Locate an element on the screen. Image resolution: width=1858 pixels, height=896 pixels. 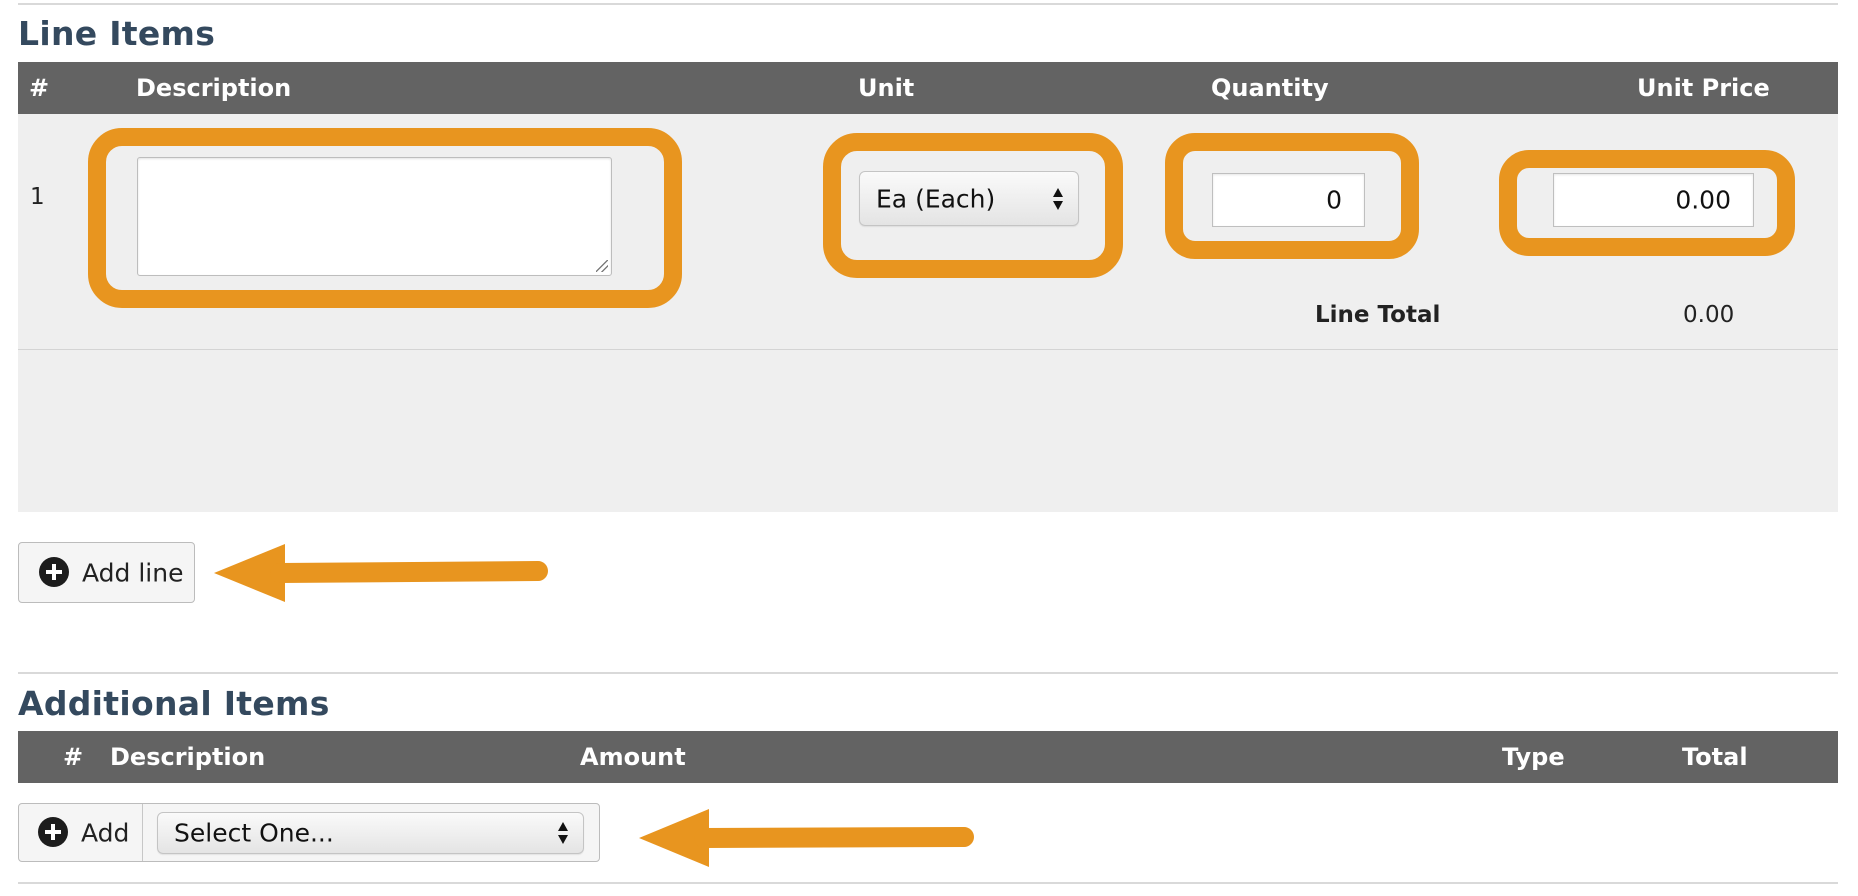
highlight-unit is located at coordinates (973, 205).